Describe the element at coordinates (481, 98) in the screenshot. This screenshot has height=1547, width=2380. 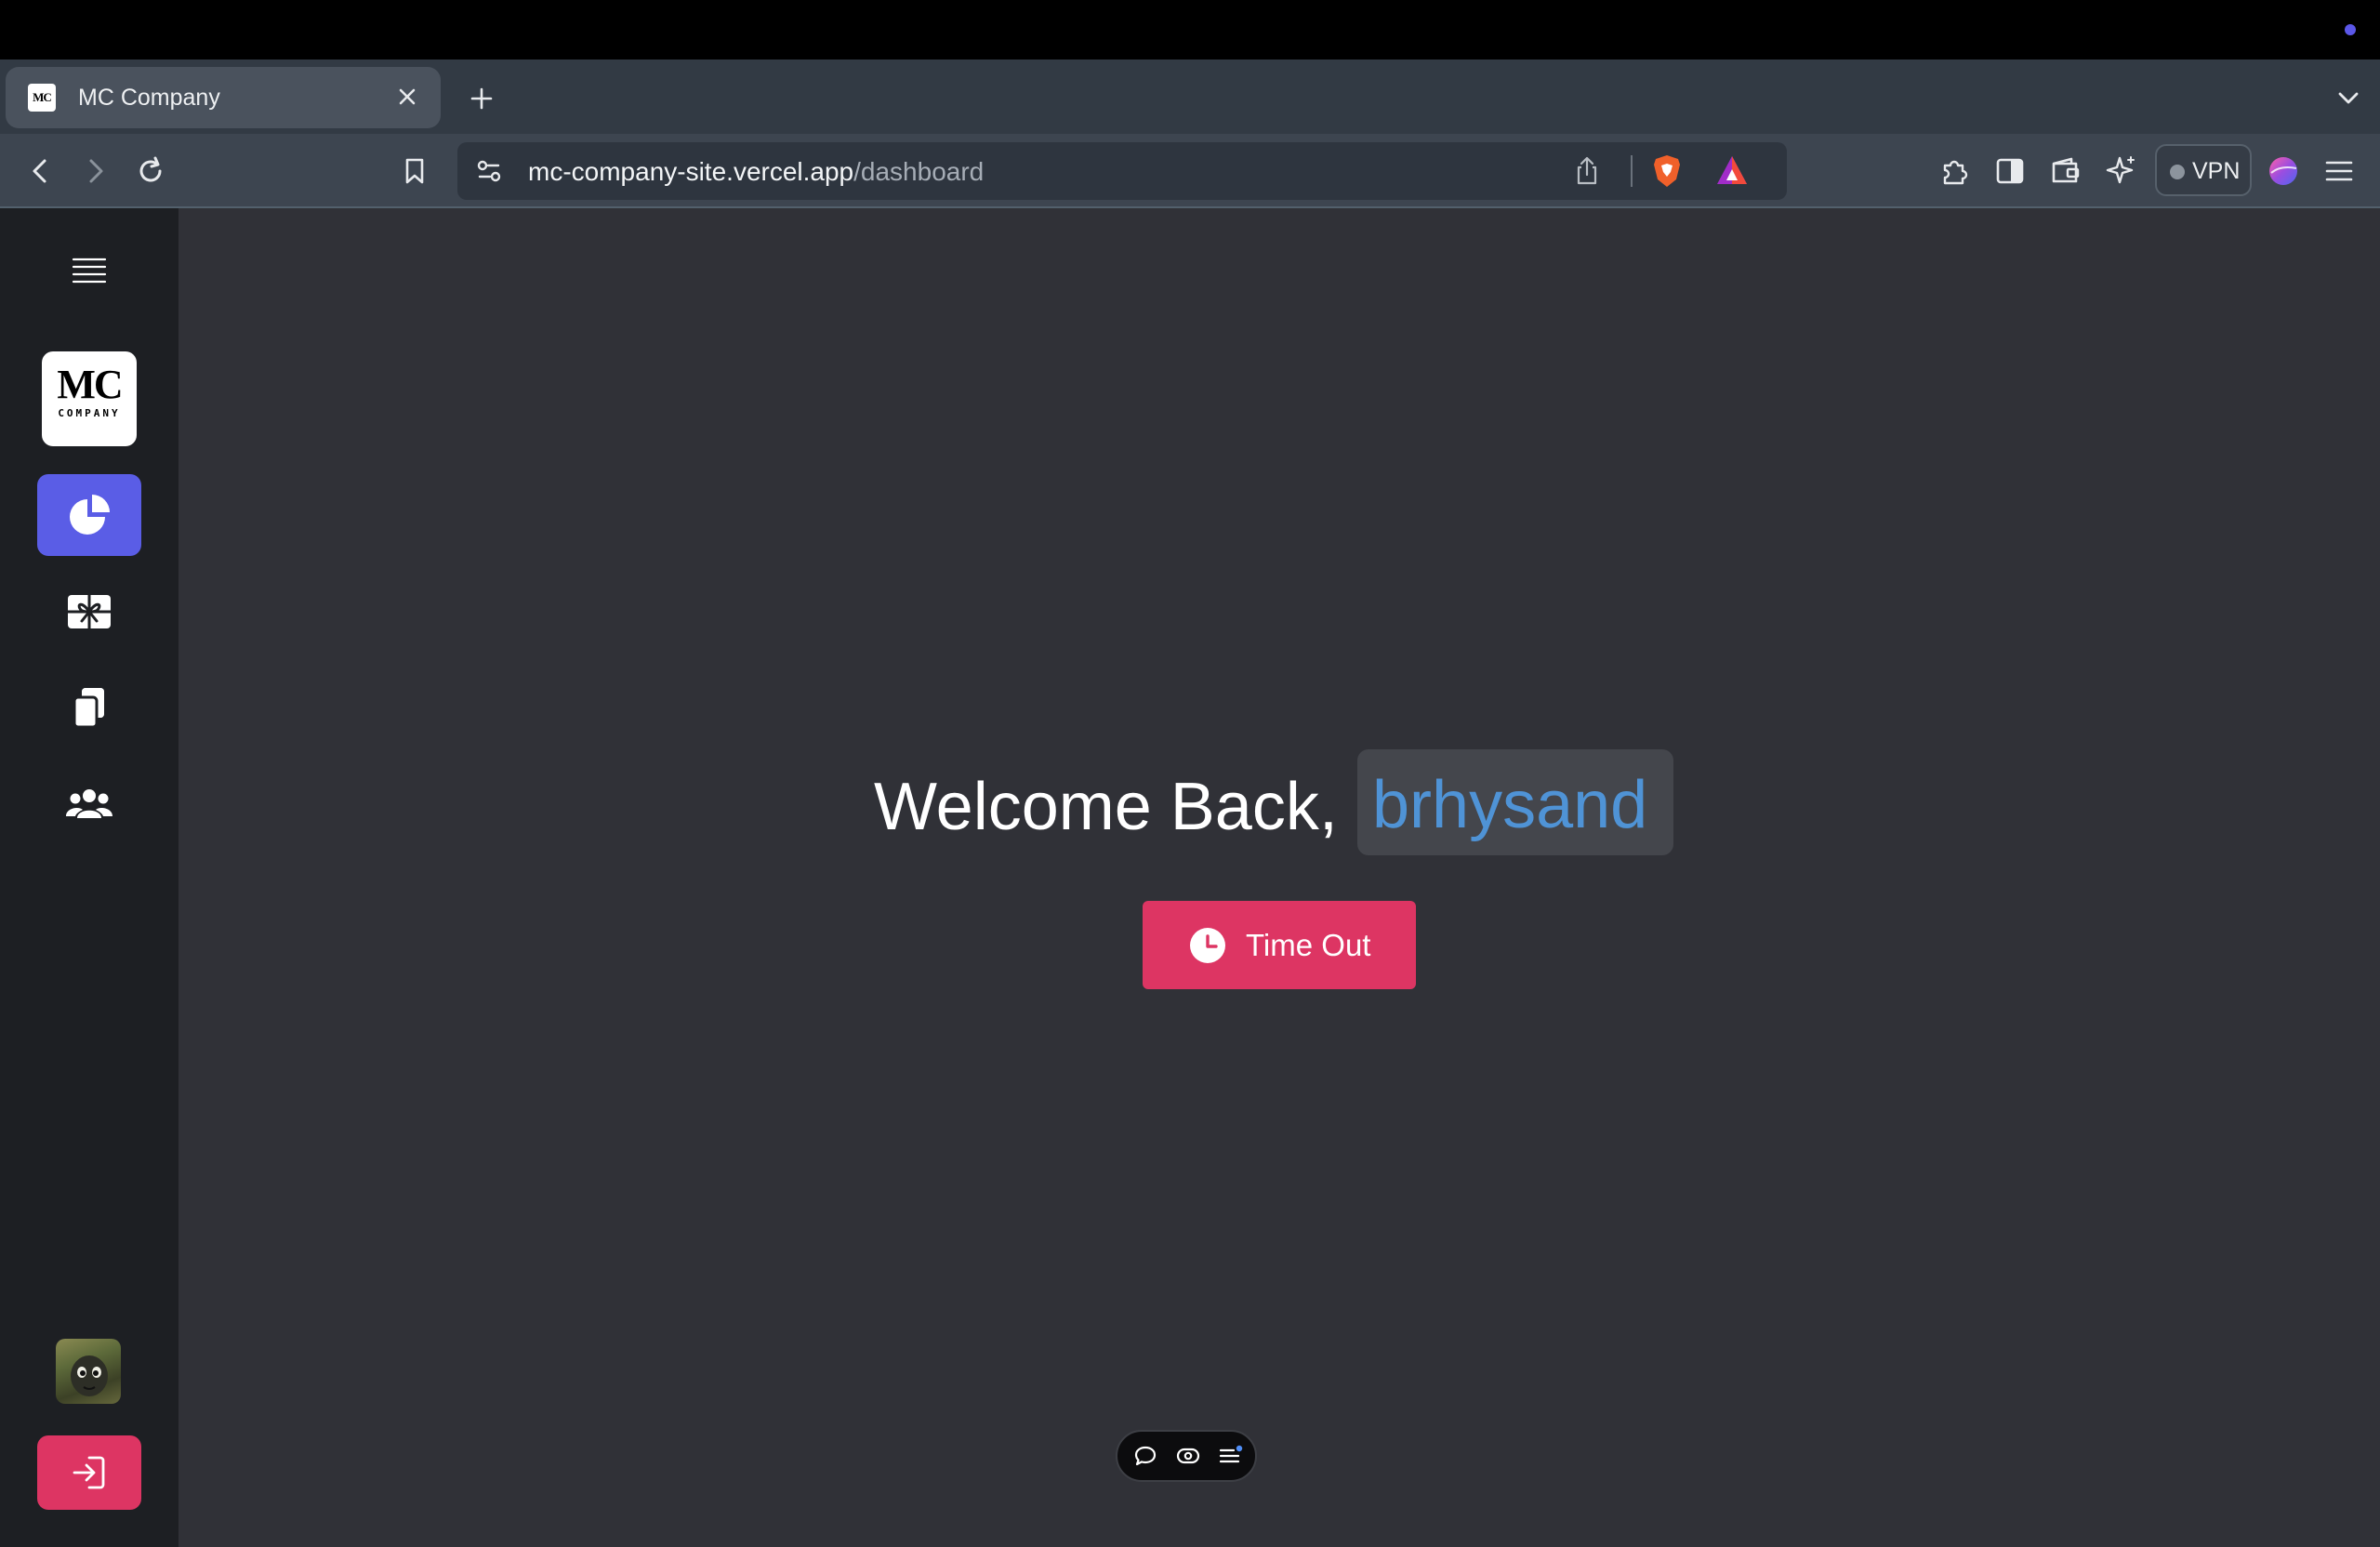
I see `new-tab-icon` at that location.